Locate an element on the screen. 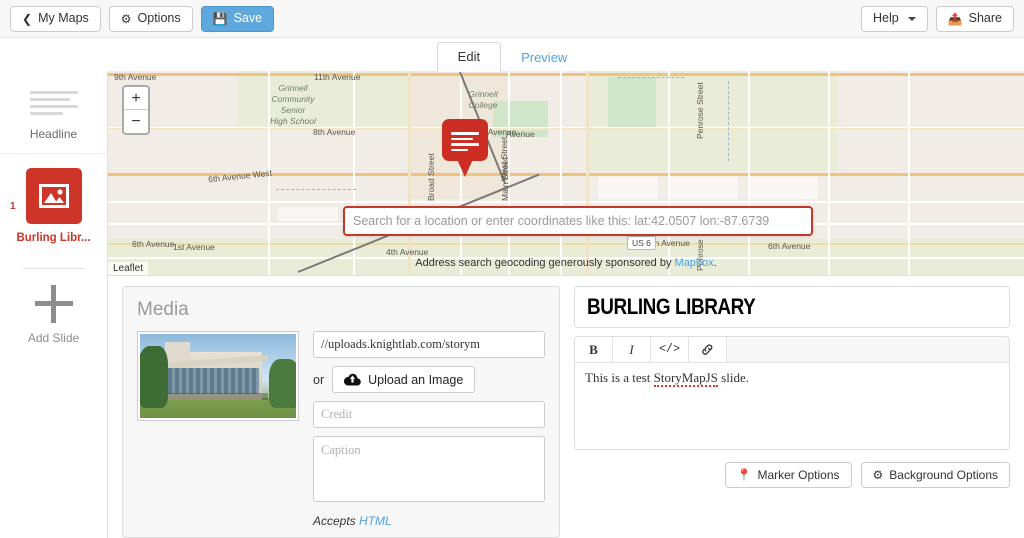 The height and width of the screenshot is (538, 1024). location-search-input is located at coordinates (578, 221).